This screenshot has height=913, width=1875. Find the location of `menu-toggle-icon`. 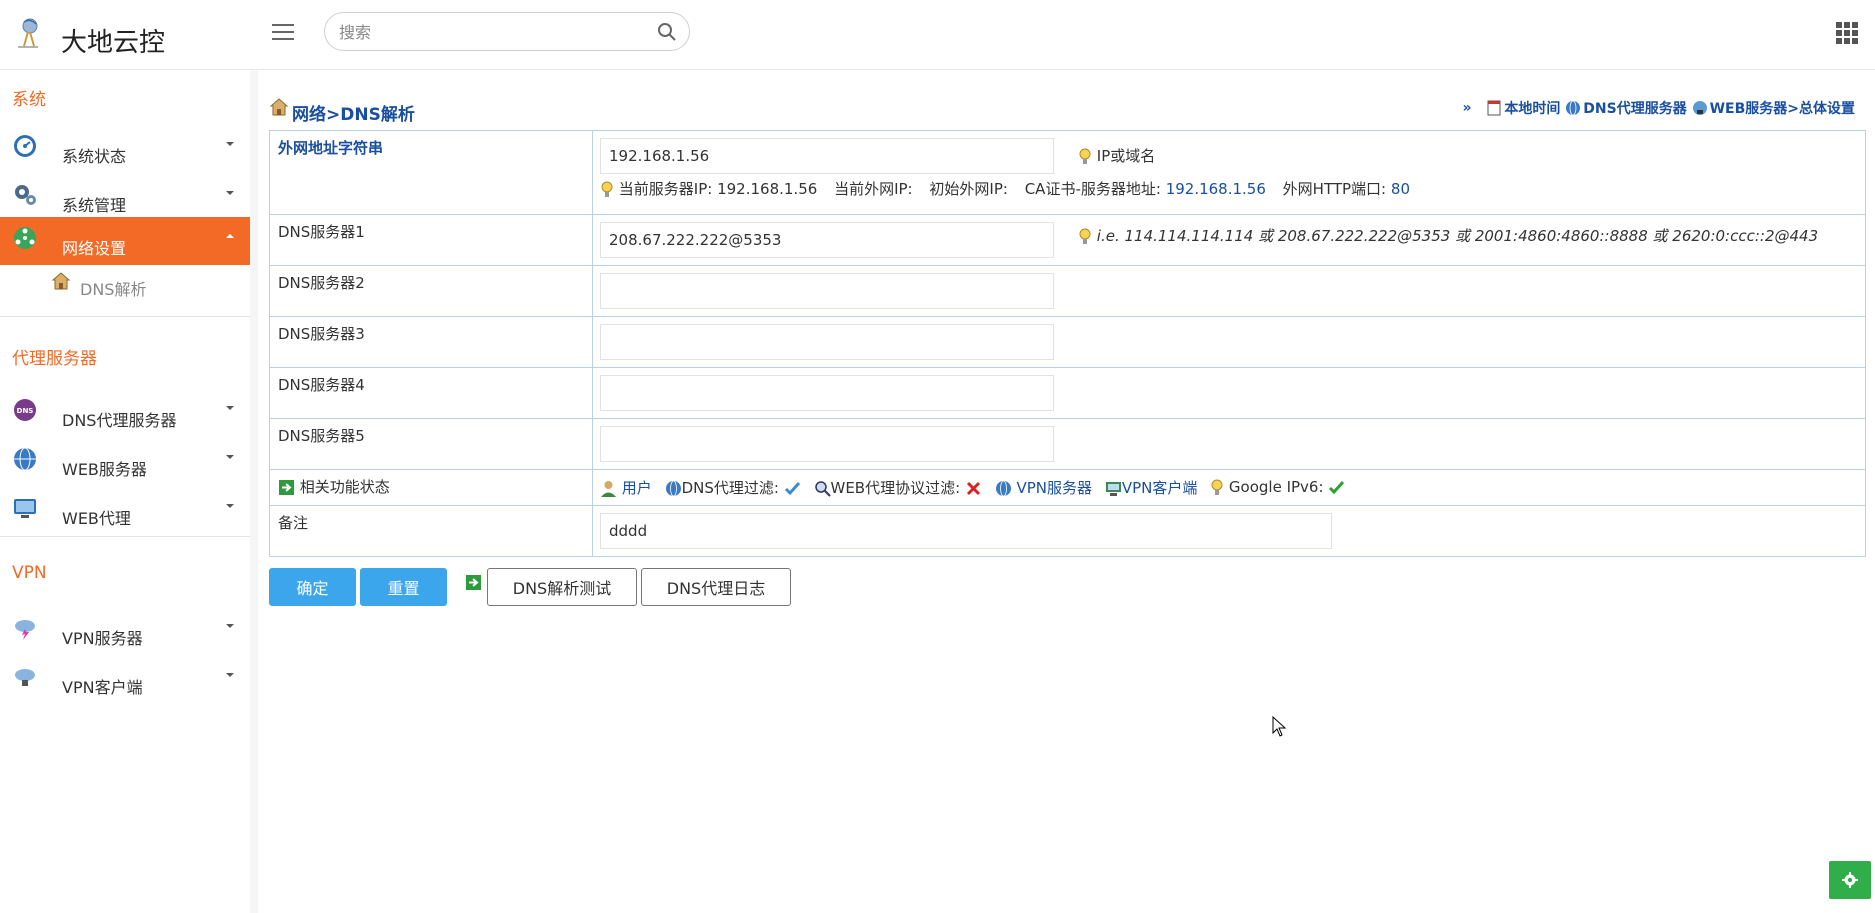

menu-toggle-icon is located at coordinates (284, 34).